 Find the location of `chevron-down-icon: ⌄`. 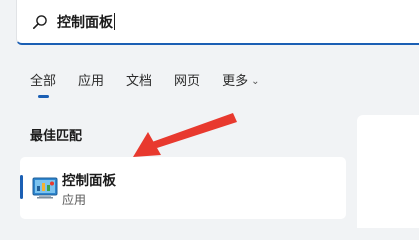

chevron-down-icon: ⌄ is located at coordinates (255, 81).